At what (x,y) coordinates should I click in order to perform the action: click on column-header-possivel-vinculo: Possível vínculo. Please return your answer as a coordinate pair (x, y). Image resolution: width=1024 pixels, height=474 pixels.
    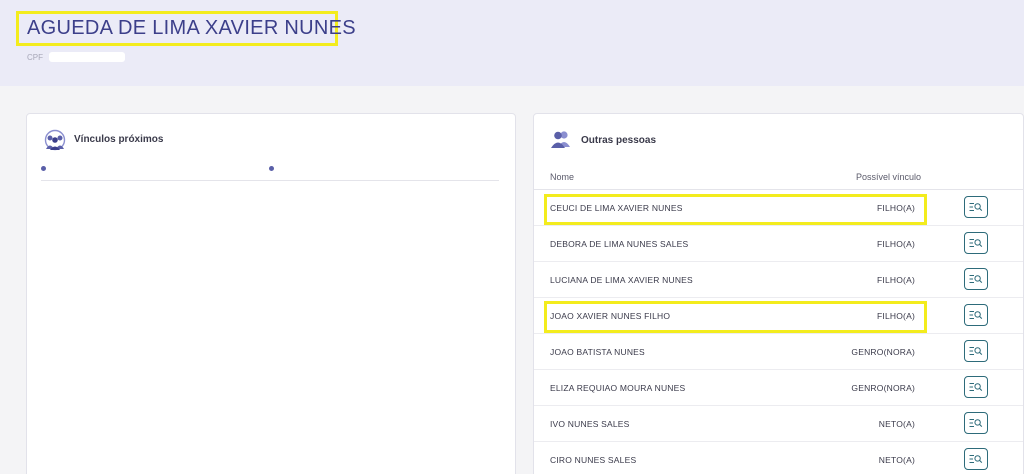
    Looking at the image, I should click on (888, 177).